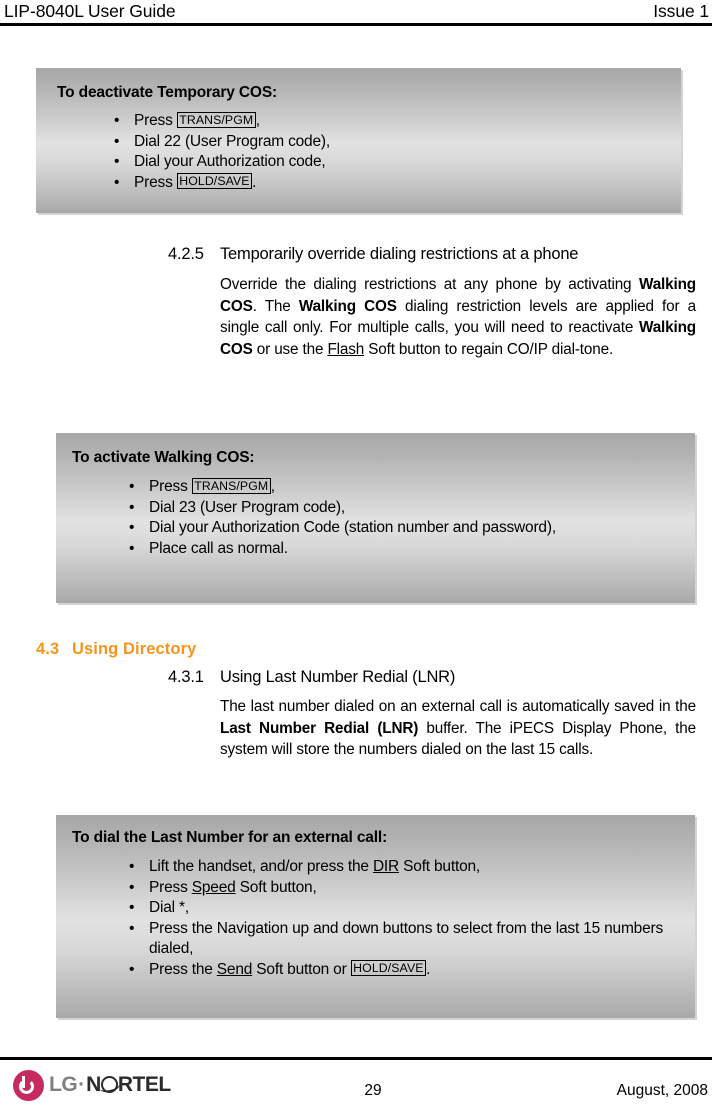  I want to click on list-item-text: Dial your Authorization code,, so click(230, 161).